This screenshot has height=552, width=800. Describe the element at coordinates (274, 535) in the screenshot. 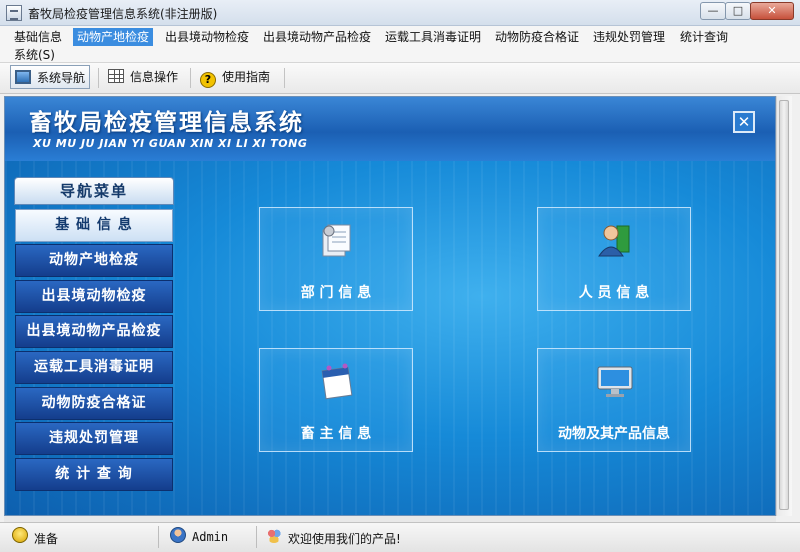

I see `group-icon` at that location.